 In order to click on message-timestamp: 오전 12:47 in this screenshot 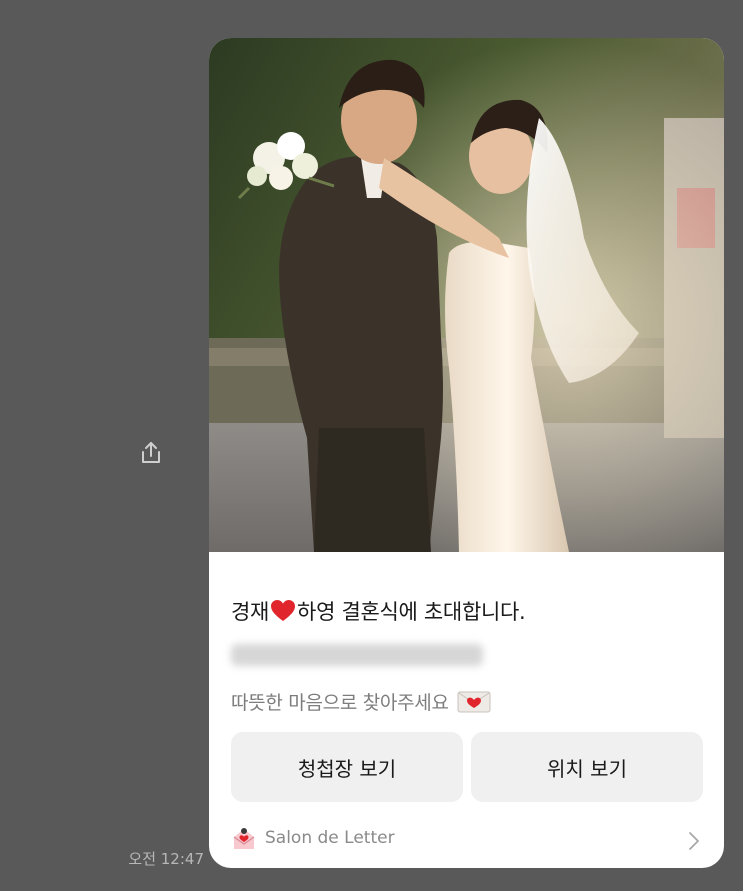, I will do `click(166, 859)`.